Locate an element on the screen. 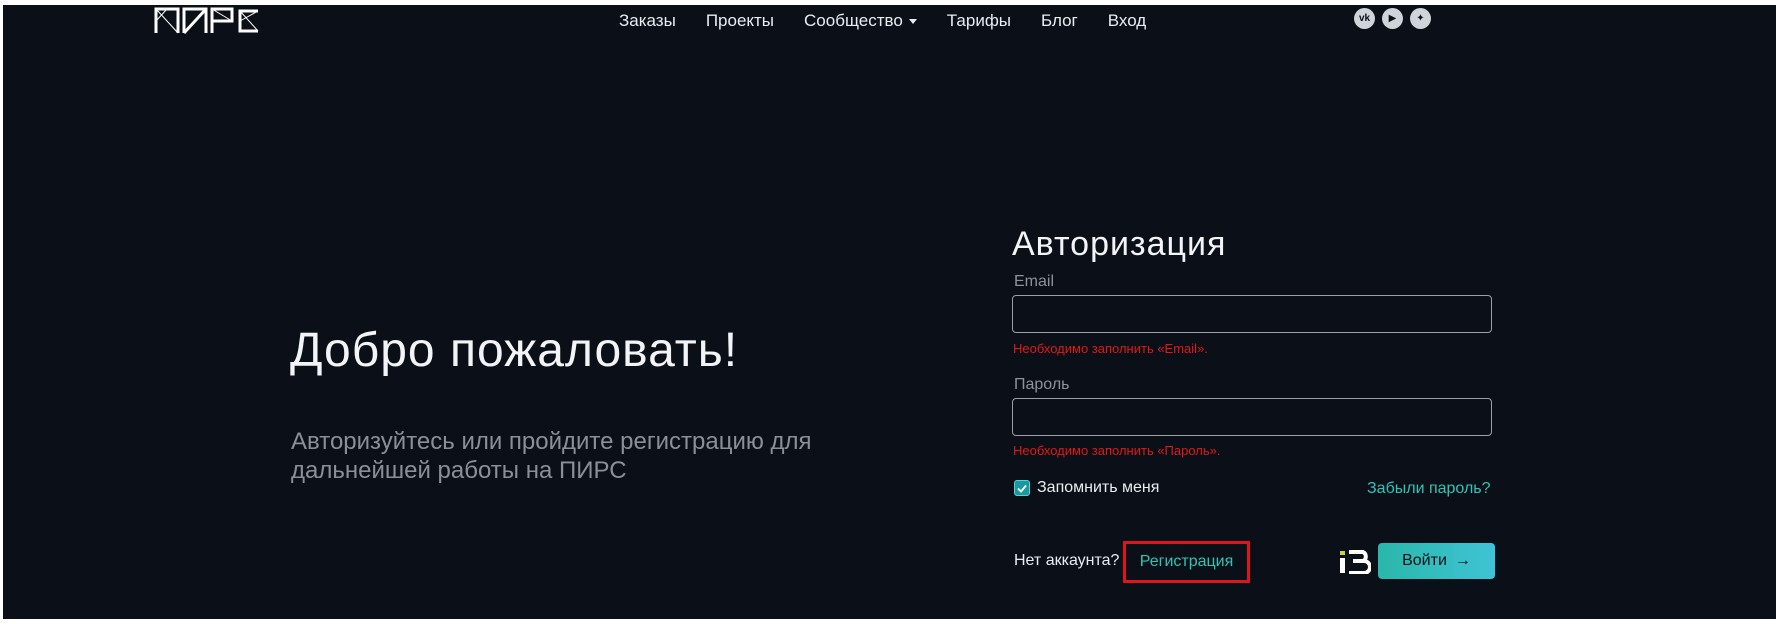  register-link: Регистрация is located at coordinates (1187, 562).